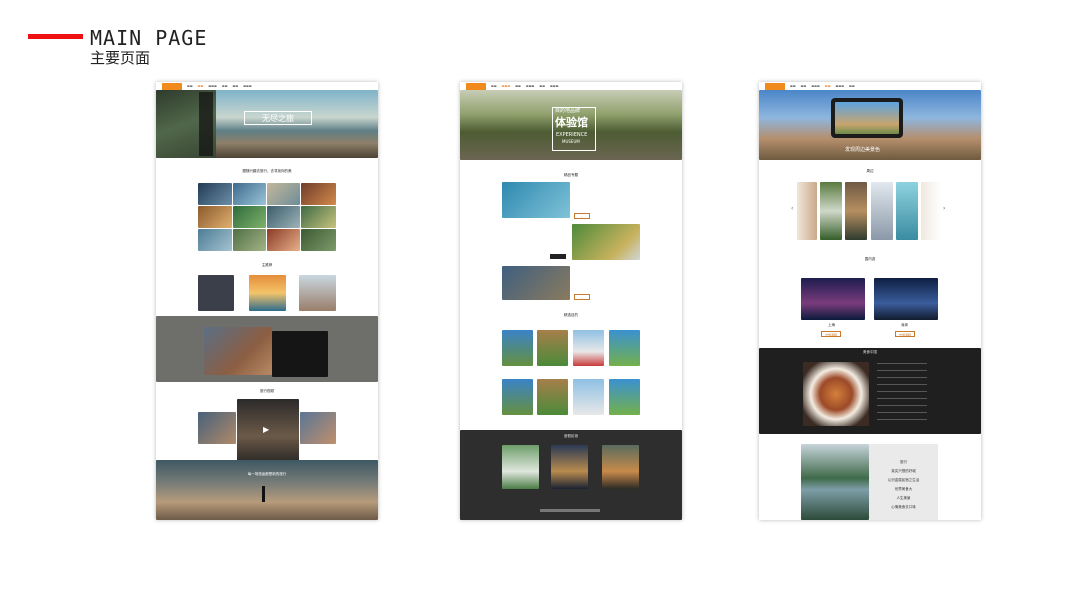 This screenshot has height=600, width=1067. What do you see at coordinates (278, 118) in the screenshot?
I see `hero-title: 无尽之旅` at bounding box center [278, 118].